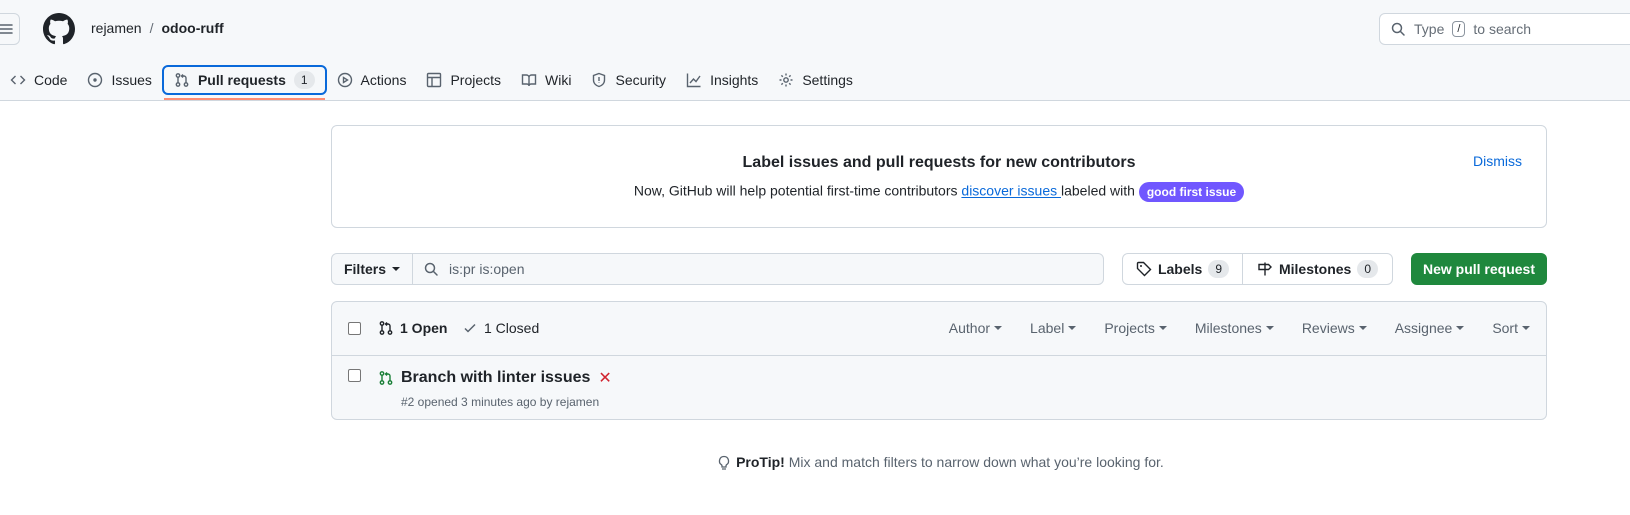 The height and width of the screenshot is (515, 1630). I want to click on search-prefix: Type, so click(1429, 29).